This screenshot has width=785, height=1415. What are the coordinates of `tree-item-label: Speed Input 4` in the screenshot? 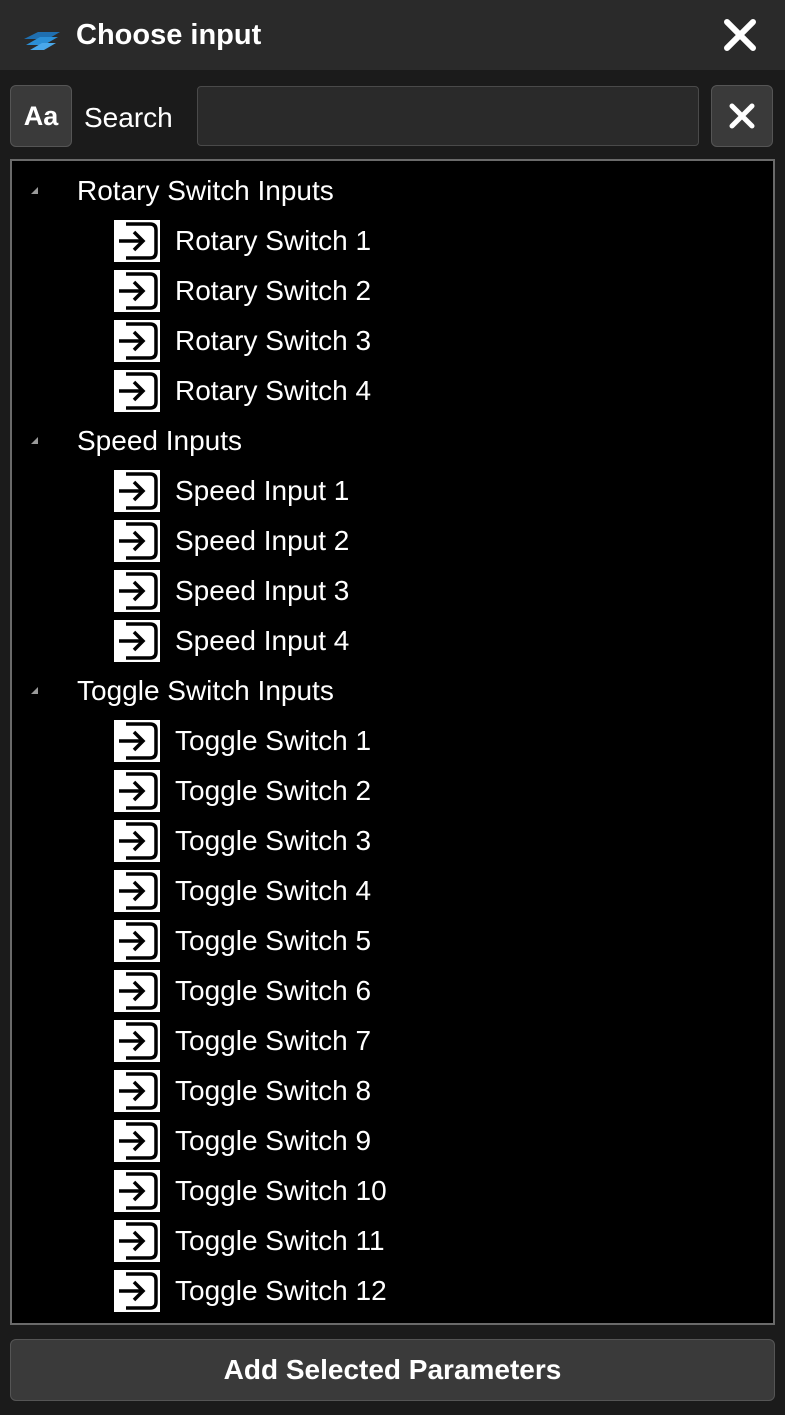 It's located at (262, 640).